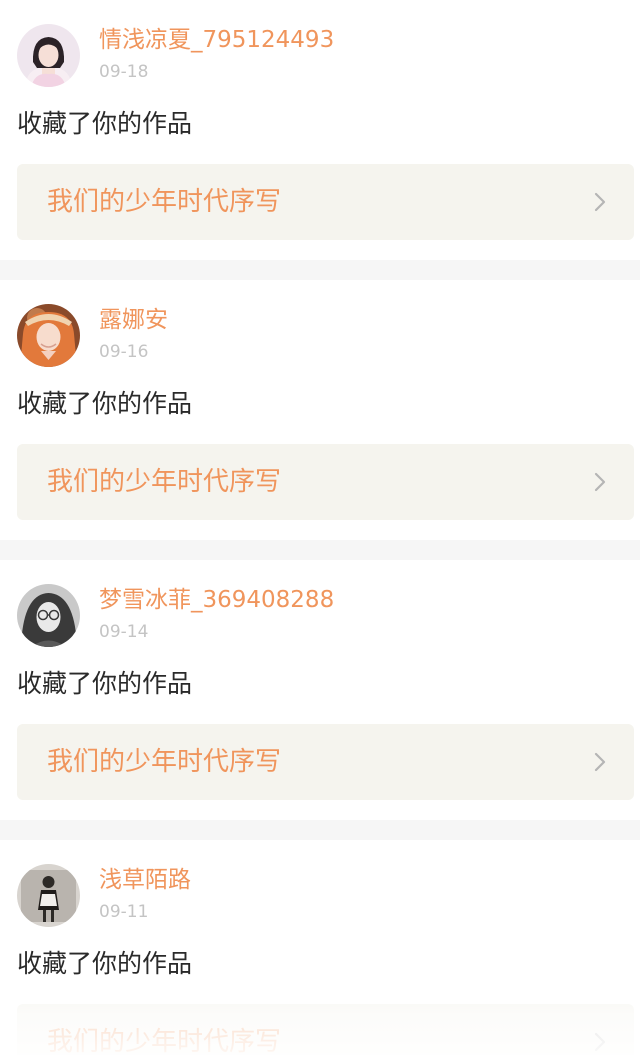 The width and height of the screenshot is (640, 1055). What do you see at coordinates (124, 912) in the screenshot?
I see `timestamp: 09-11` at bounding box center [124, 912].